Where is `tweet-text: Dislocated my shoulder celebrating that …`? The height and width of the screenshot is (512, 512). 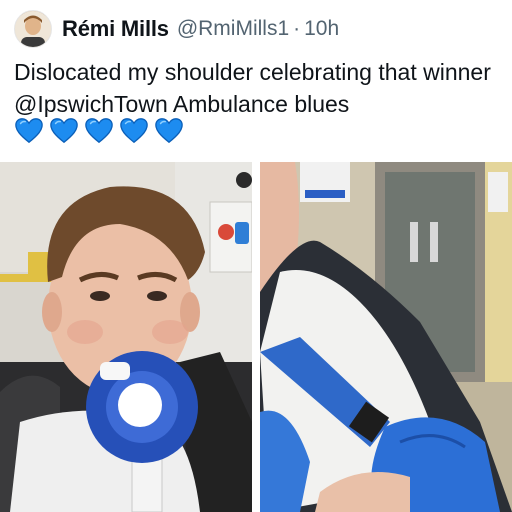
tweet-text: Dislocated my shoulder celebrating that … is located at coordinates (259, 88).